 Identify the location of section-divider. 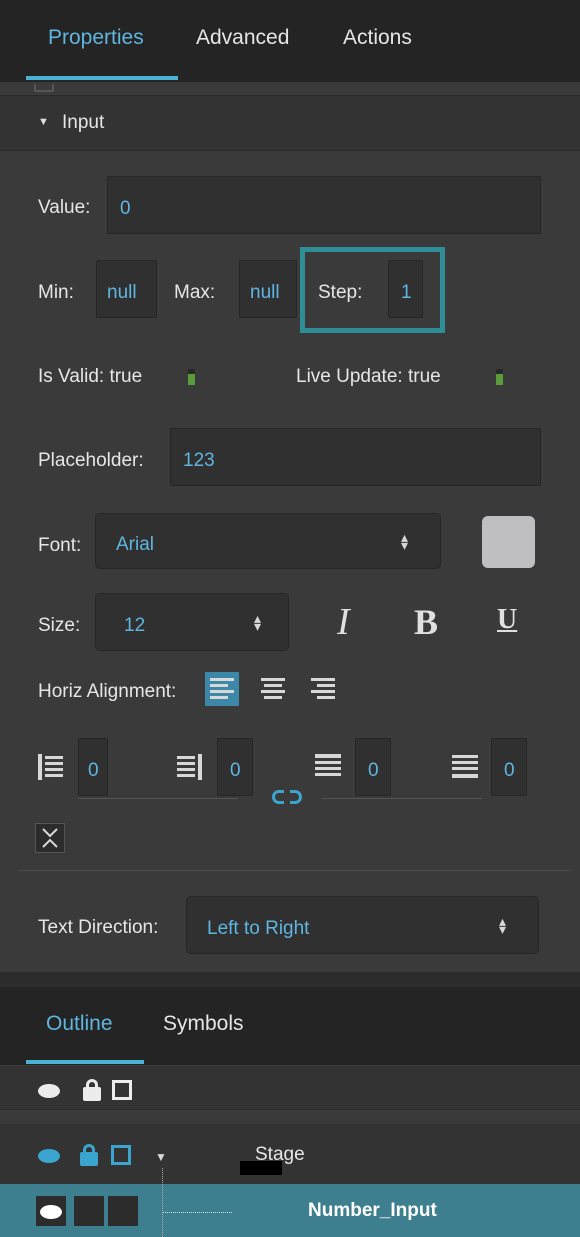
(294, 870).